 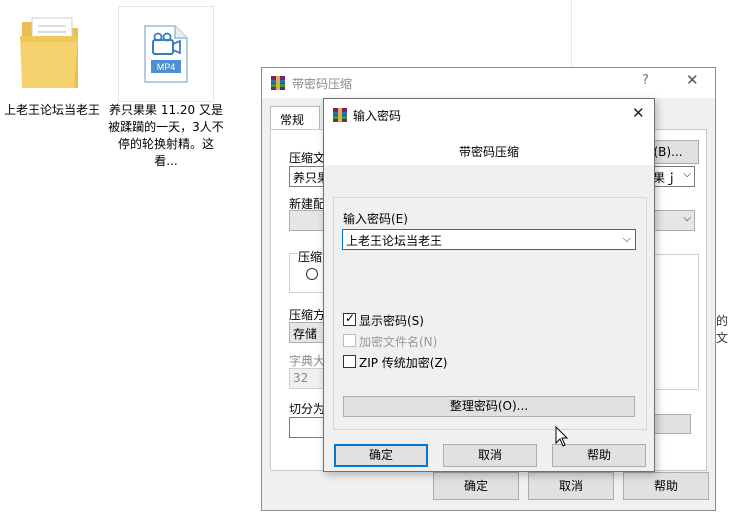 I want to click on compression-group-label: 压缩, so click(x=310, y=256).